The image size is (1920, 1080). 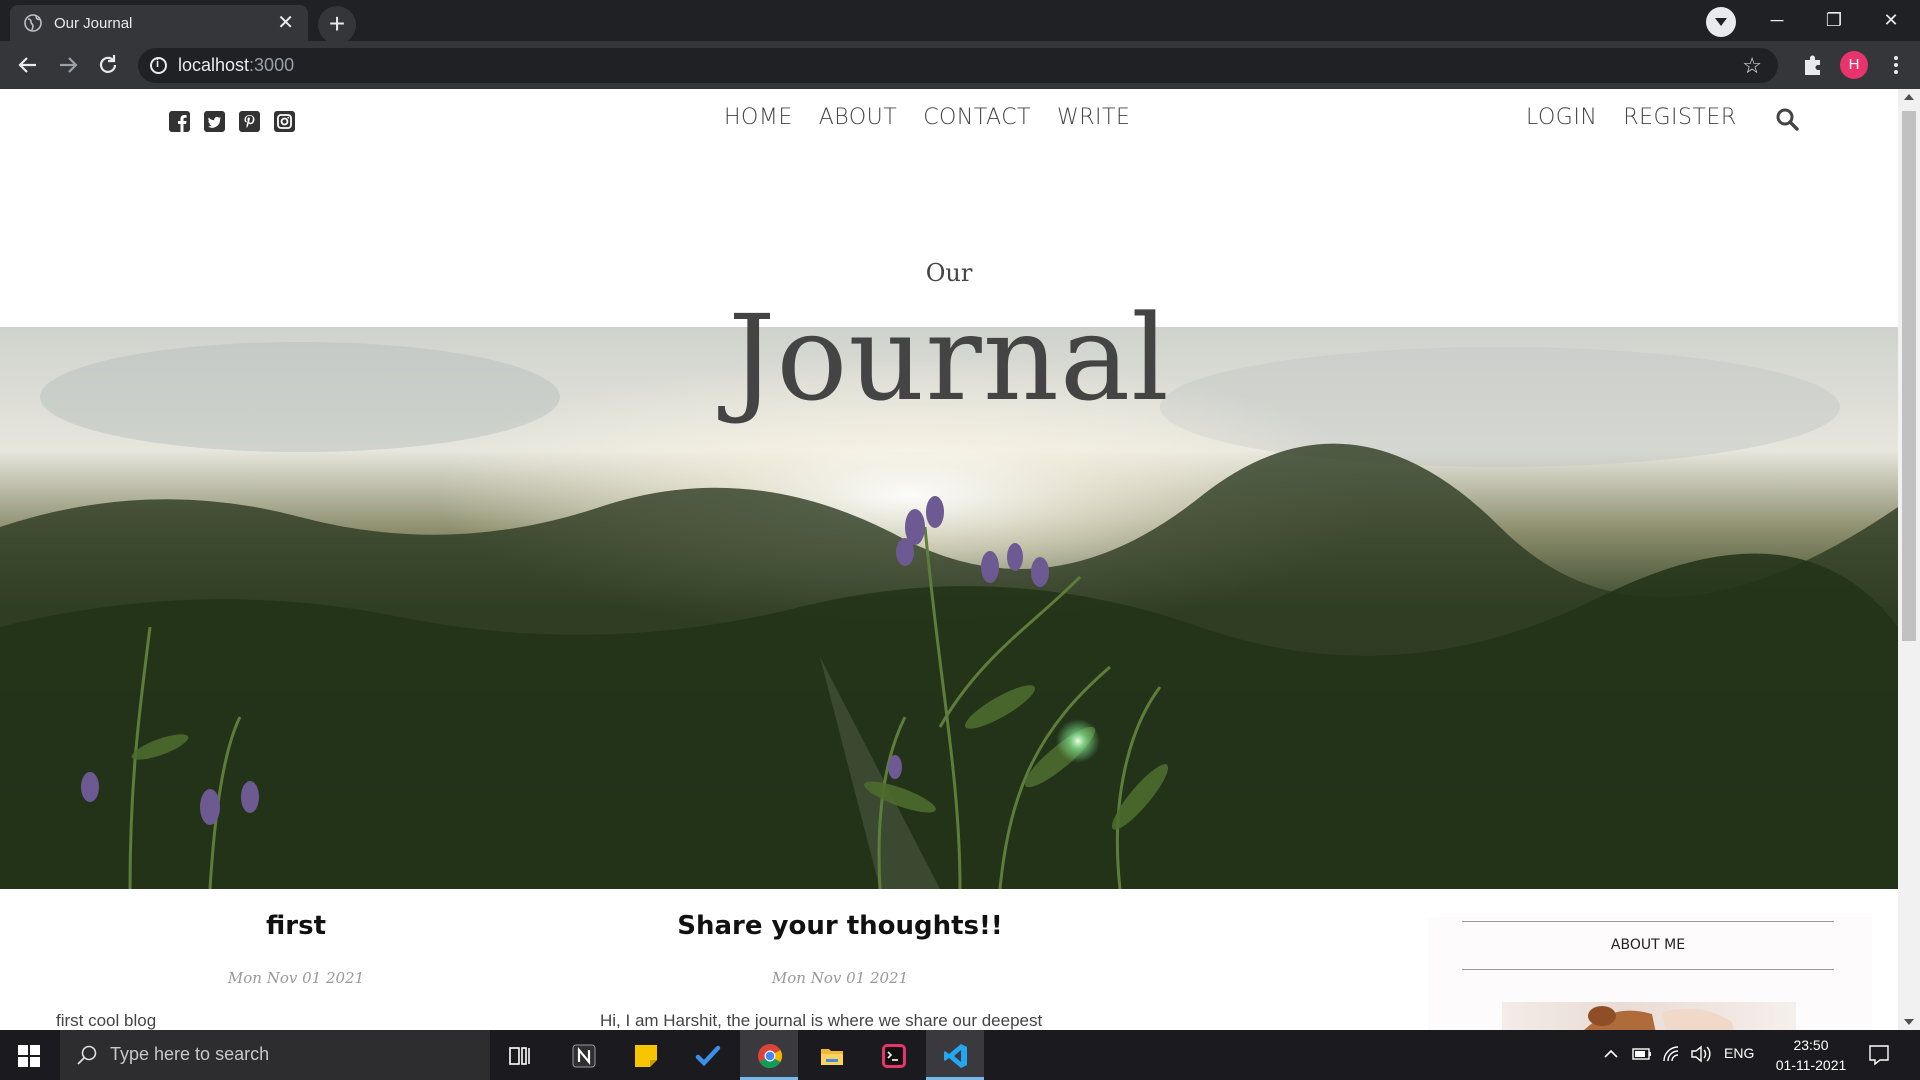 What do you see at coordinates (1701, 1054) in the screenshot?
I see `volume-icon` at bounding box center [1701, 1054].